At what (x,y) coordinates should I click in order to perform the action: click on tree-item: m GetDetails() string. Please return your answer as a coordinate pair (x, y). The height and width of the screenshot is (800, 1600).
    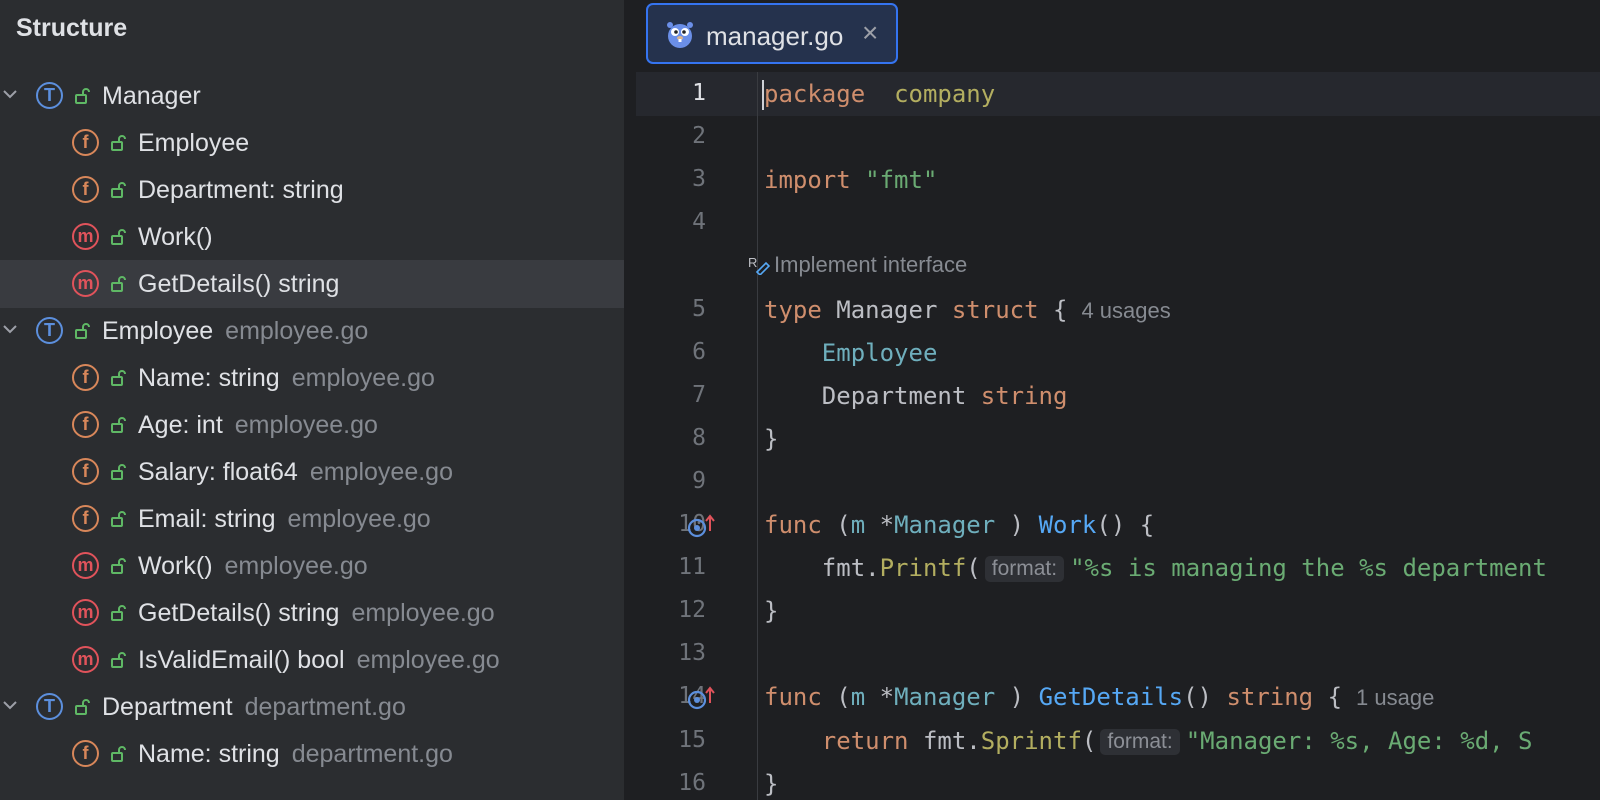
    Looking at the image, I should click on (312, 284).